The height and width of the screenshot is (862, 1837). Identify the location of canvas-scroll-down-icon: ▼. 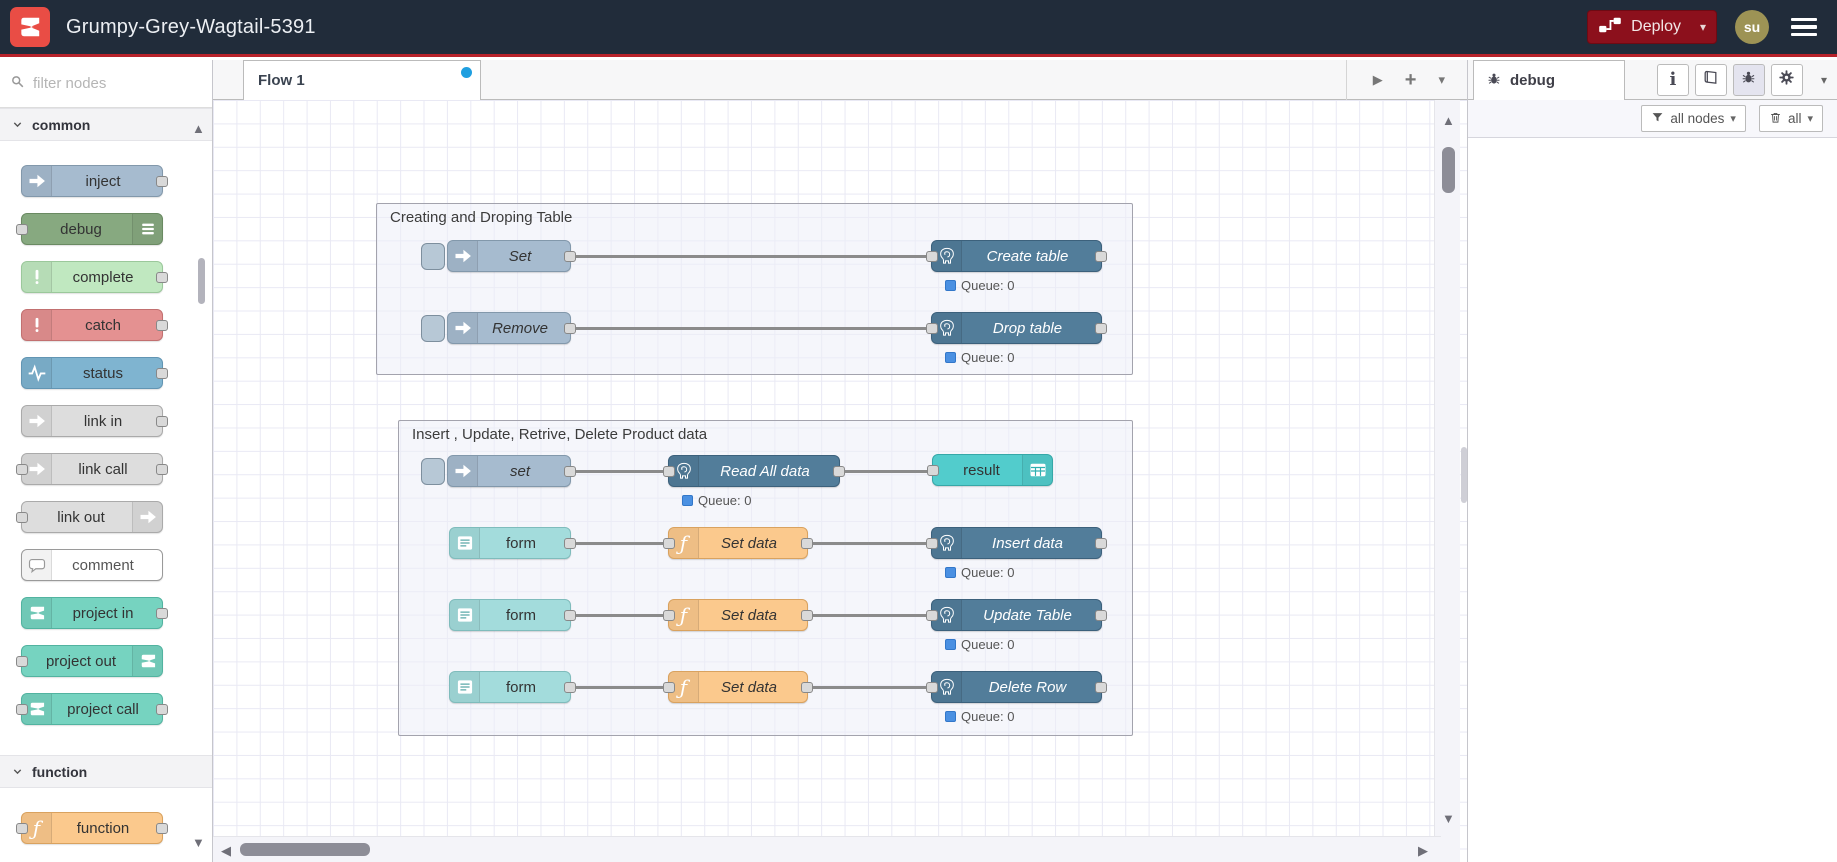
(1448, 818).